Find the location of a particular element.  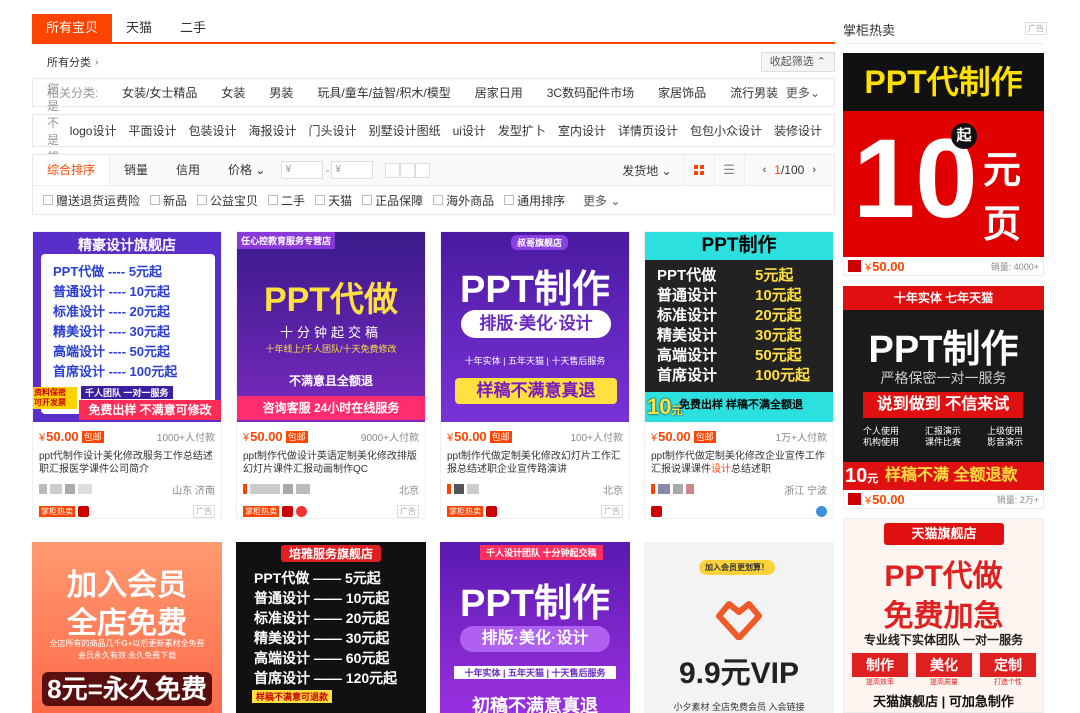

prev-page-icon: ‹ is located at coordinates (765, 170).